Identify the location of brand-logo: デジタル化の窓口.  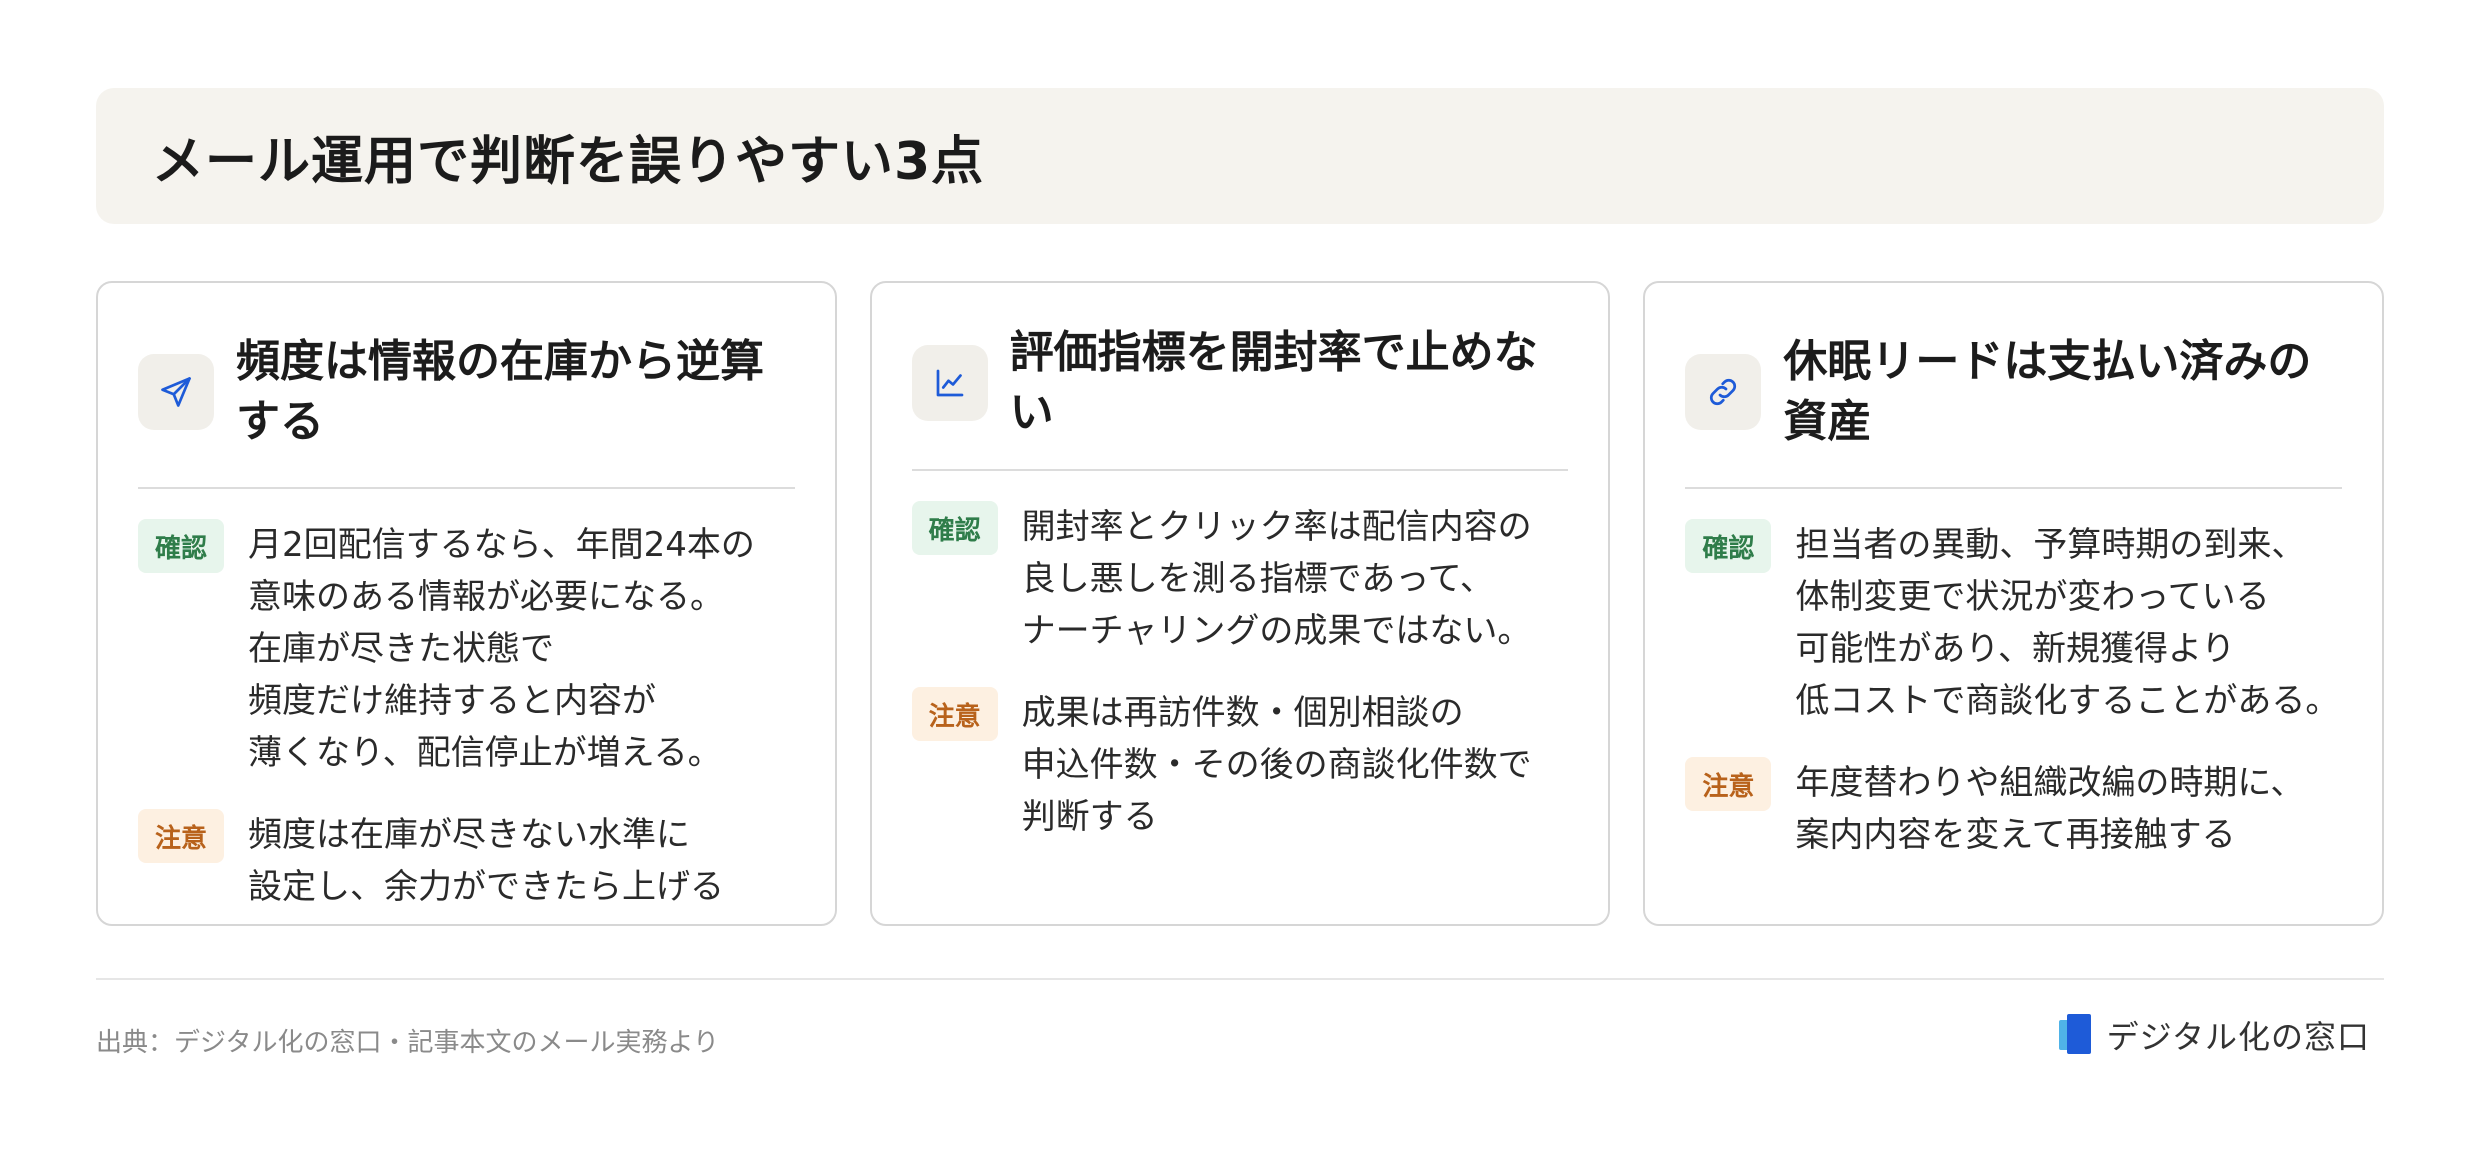
(2214, 1035).